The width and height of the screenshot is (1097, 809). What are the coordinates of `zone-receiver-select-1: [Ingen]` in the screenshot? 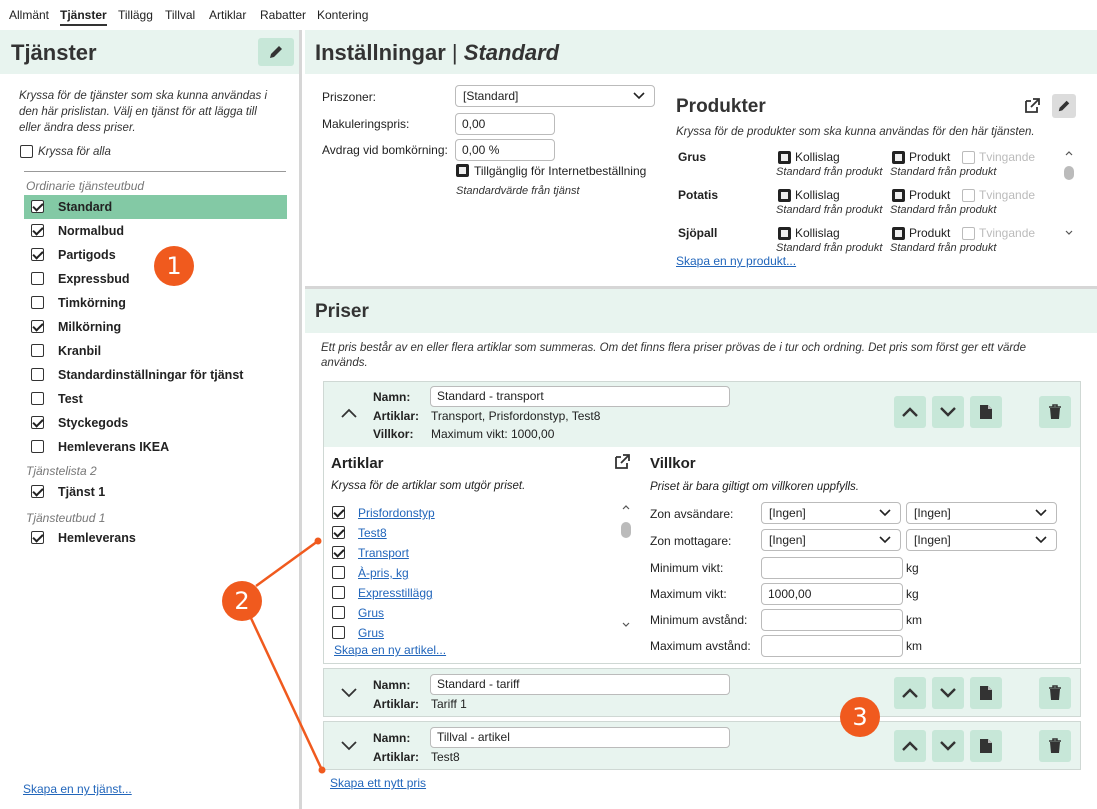 It's located at (831, 540).